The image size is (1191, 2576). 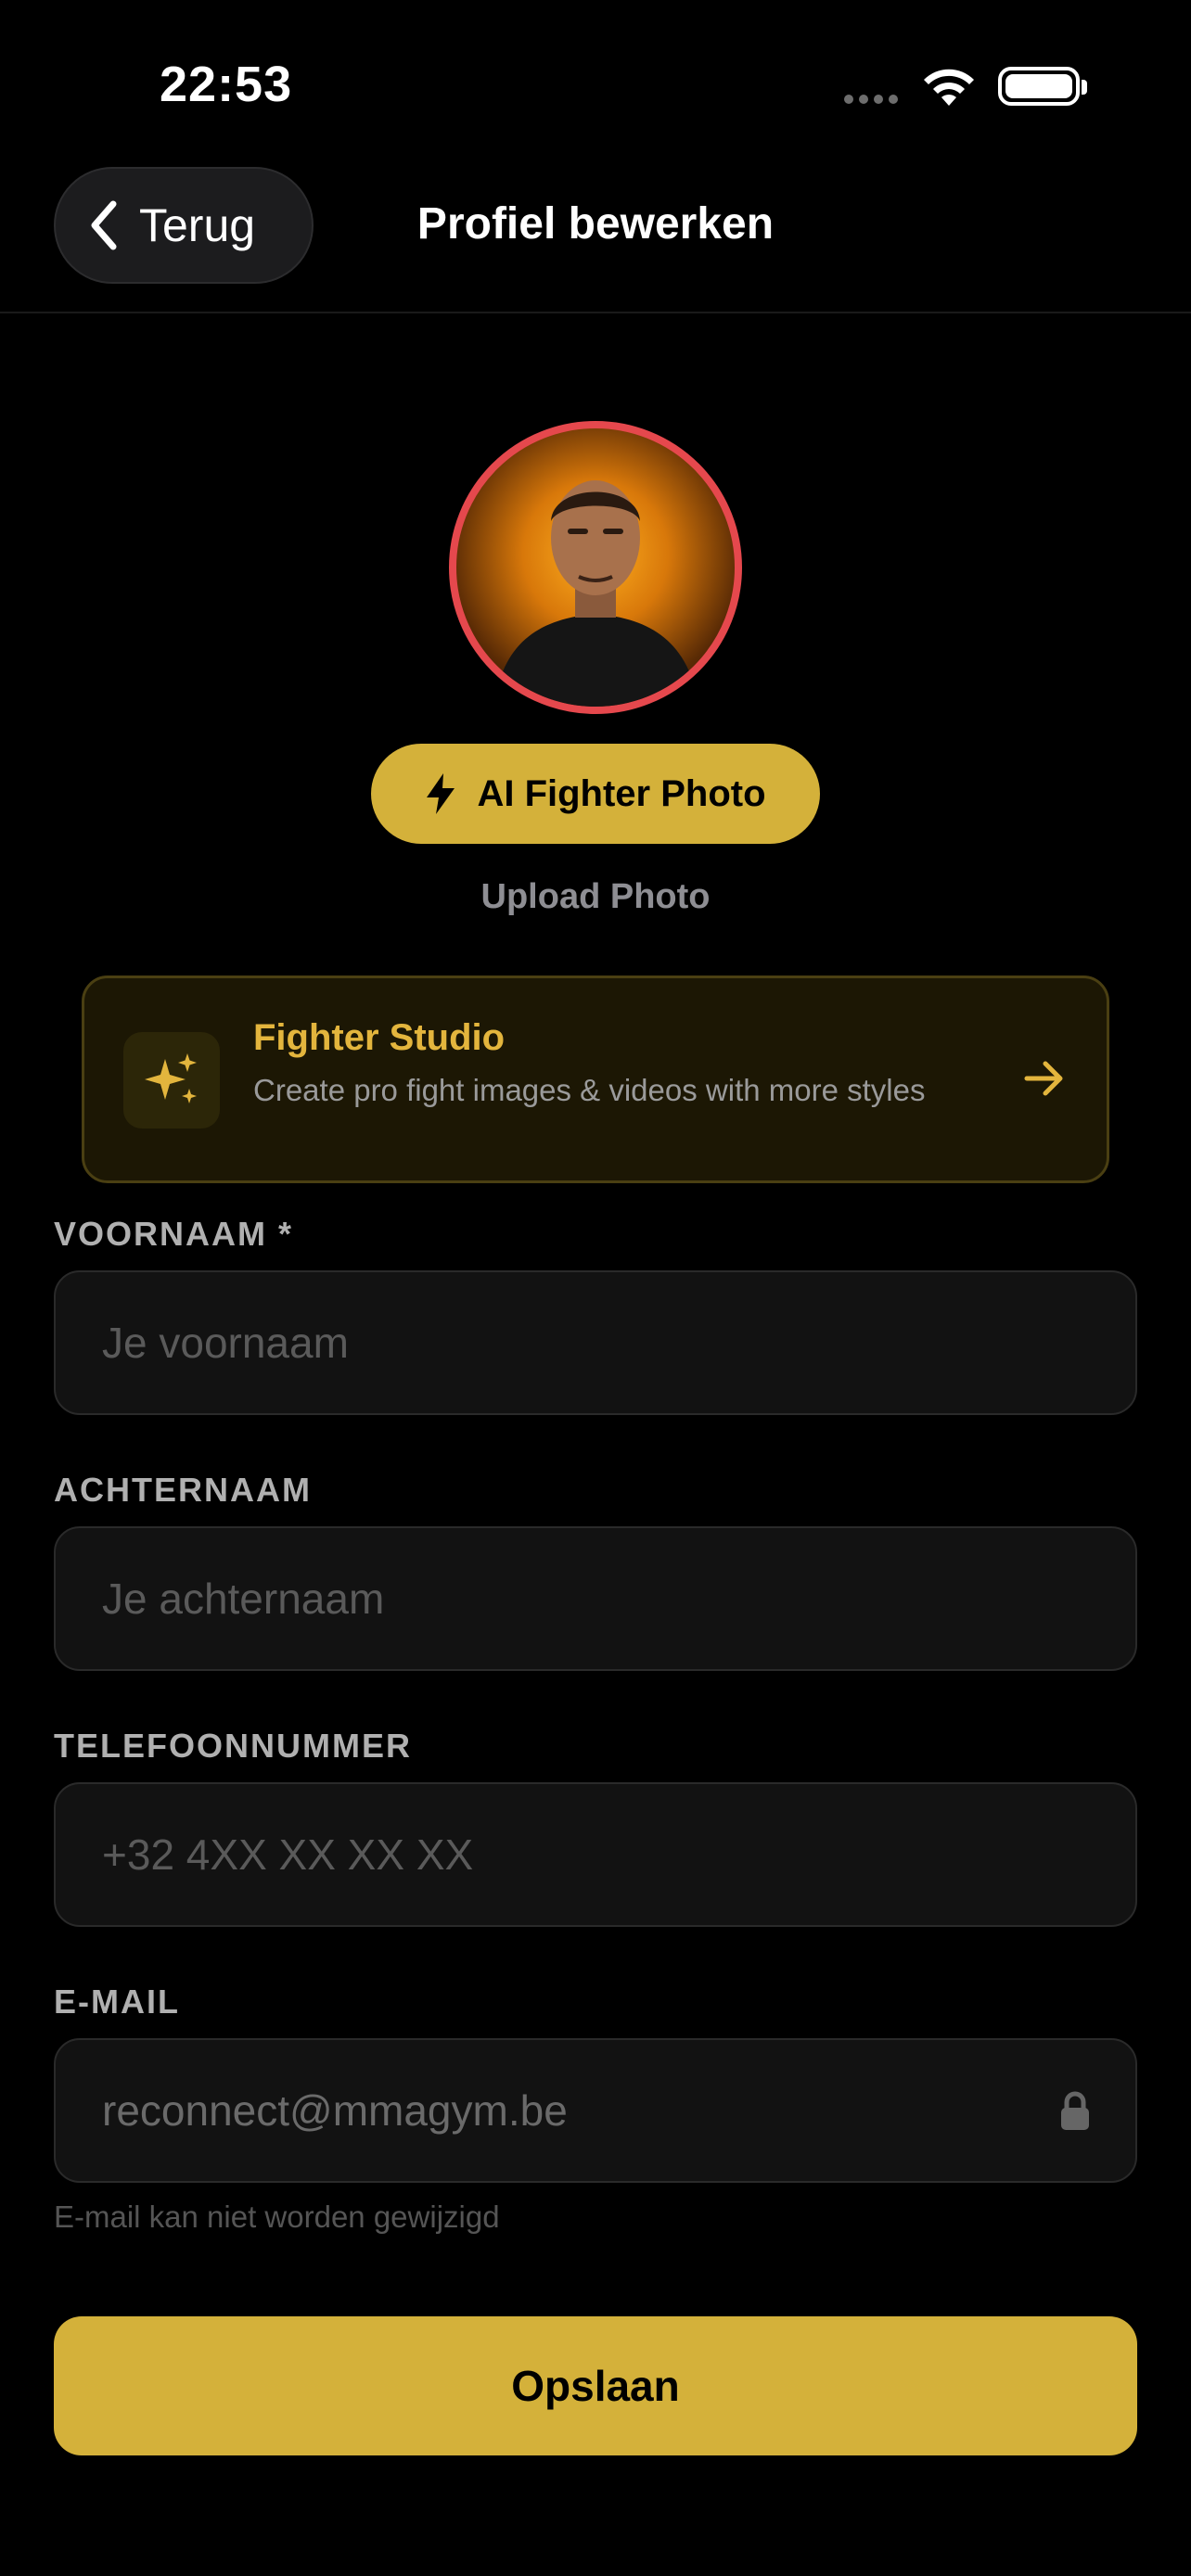 I want to click on arrow-right-icon, so click(x=1043, y=1078).